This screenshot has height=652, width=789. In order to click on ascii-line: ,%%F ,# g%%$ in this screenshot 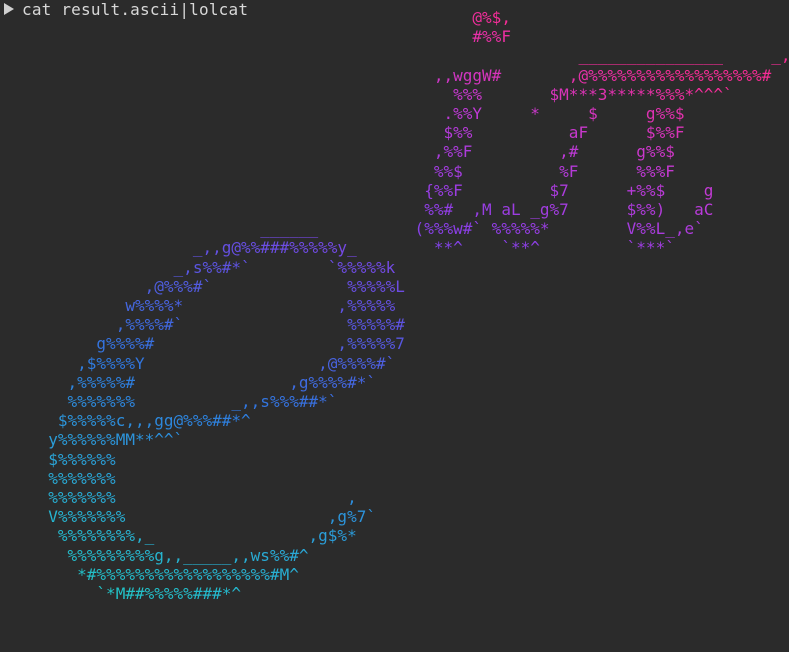, I will do `click(554, 152)`.